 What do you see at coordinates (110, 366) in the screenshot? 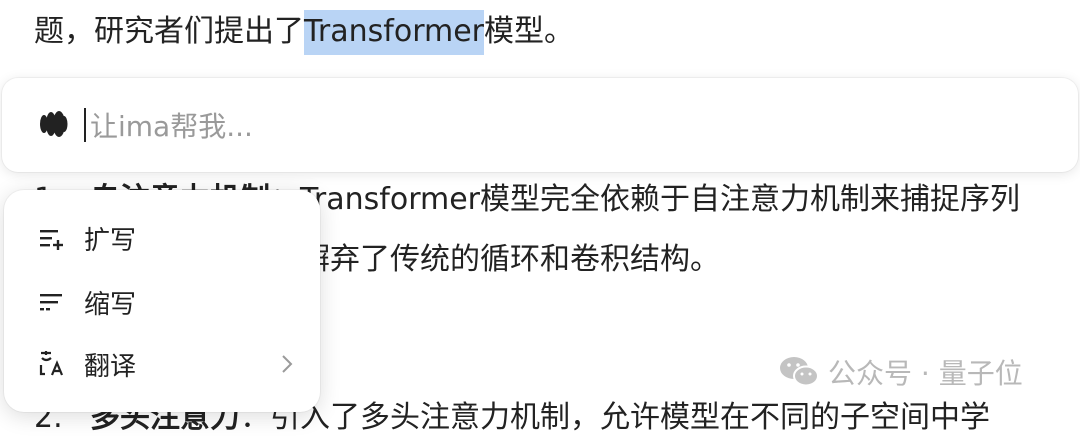
I see `menu-item-label: 翻译` at bounding box center [110, 366].